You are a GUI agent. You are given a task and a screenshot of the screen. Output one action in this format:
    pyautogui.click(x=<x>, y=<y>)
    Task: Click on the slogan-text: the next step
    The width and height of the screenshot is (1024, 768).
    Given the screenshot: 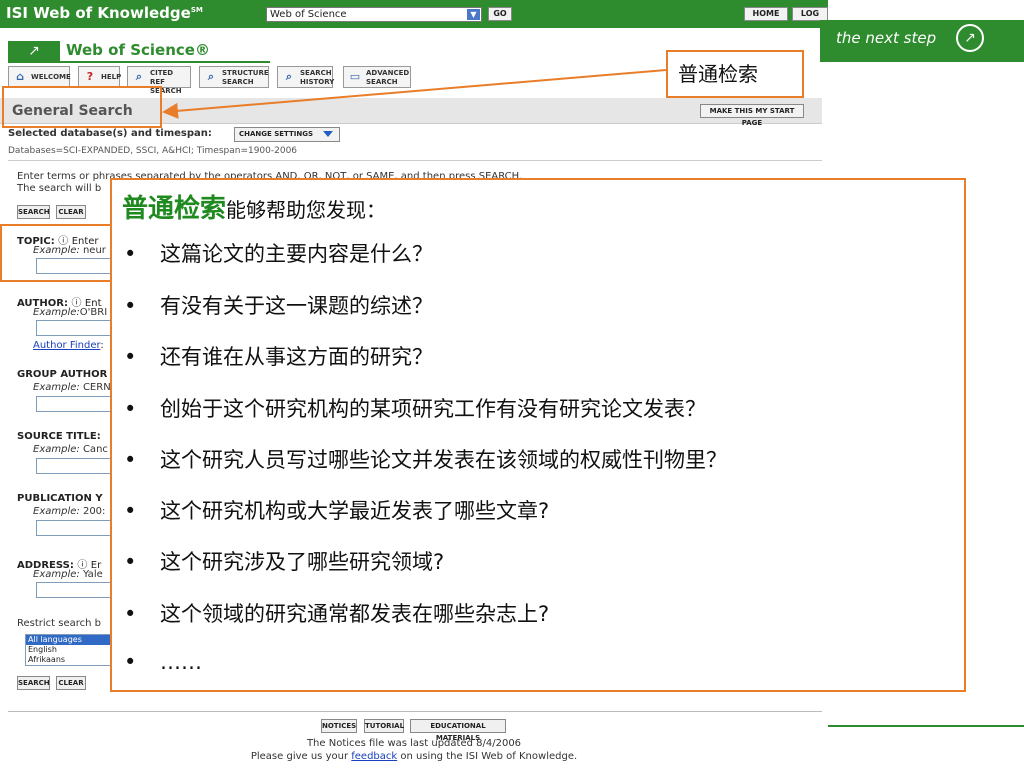 What is the action you would take?
    pyautogui.click(x=886, y=38)
    